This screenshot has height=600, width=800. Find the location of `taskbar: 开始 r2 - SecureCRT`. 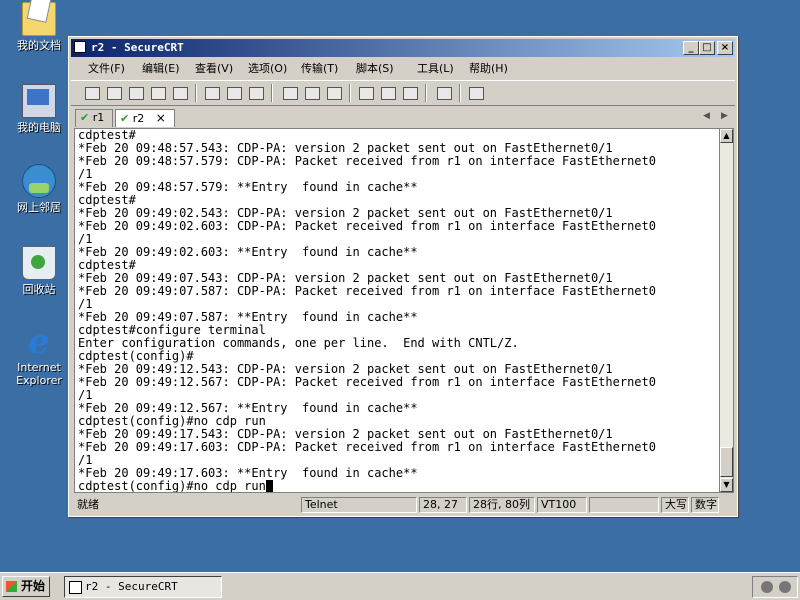

taskbar: 开始 r2 - SecureCRT is located at coordinates (400, 586).